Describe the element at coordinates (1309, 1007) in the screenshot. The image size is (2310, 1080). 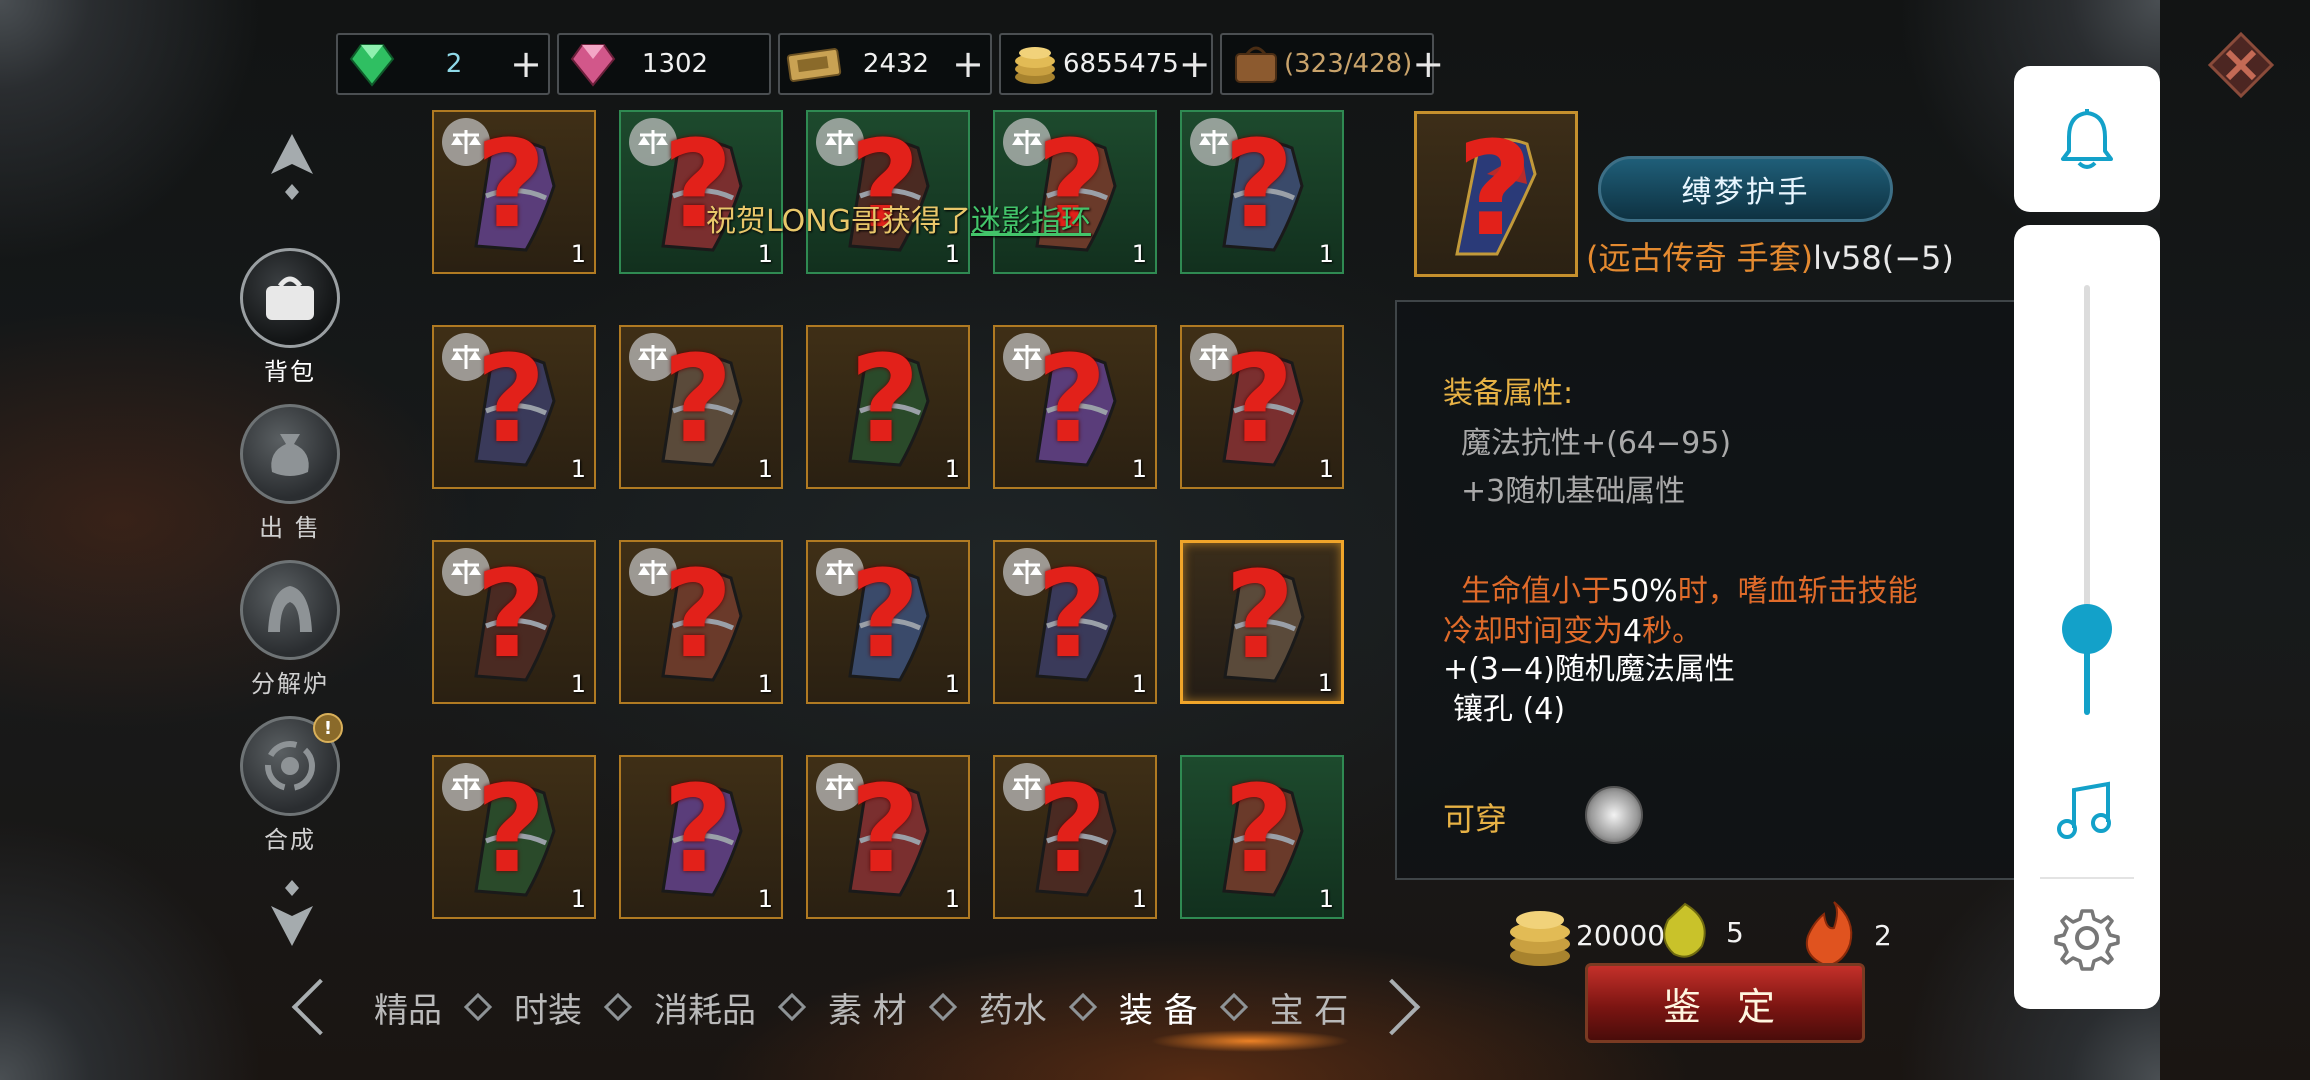
I see `tab-gems: 宝 石` at that location.